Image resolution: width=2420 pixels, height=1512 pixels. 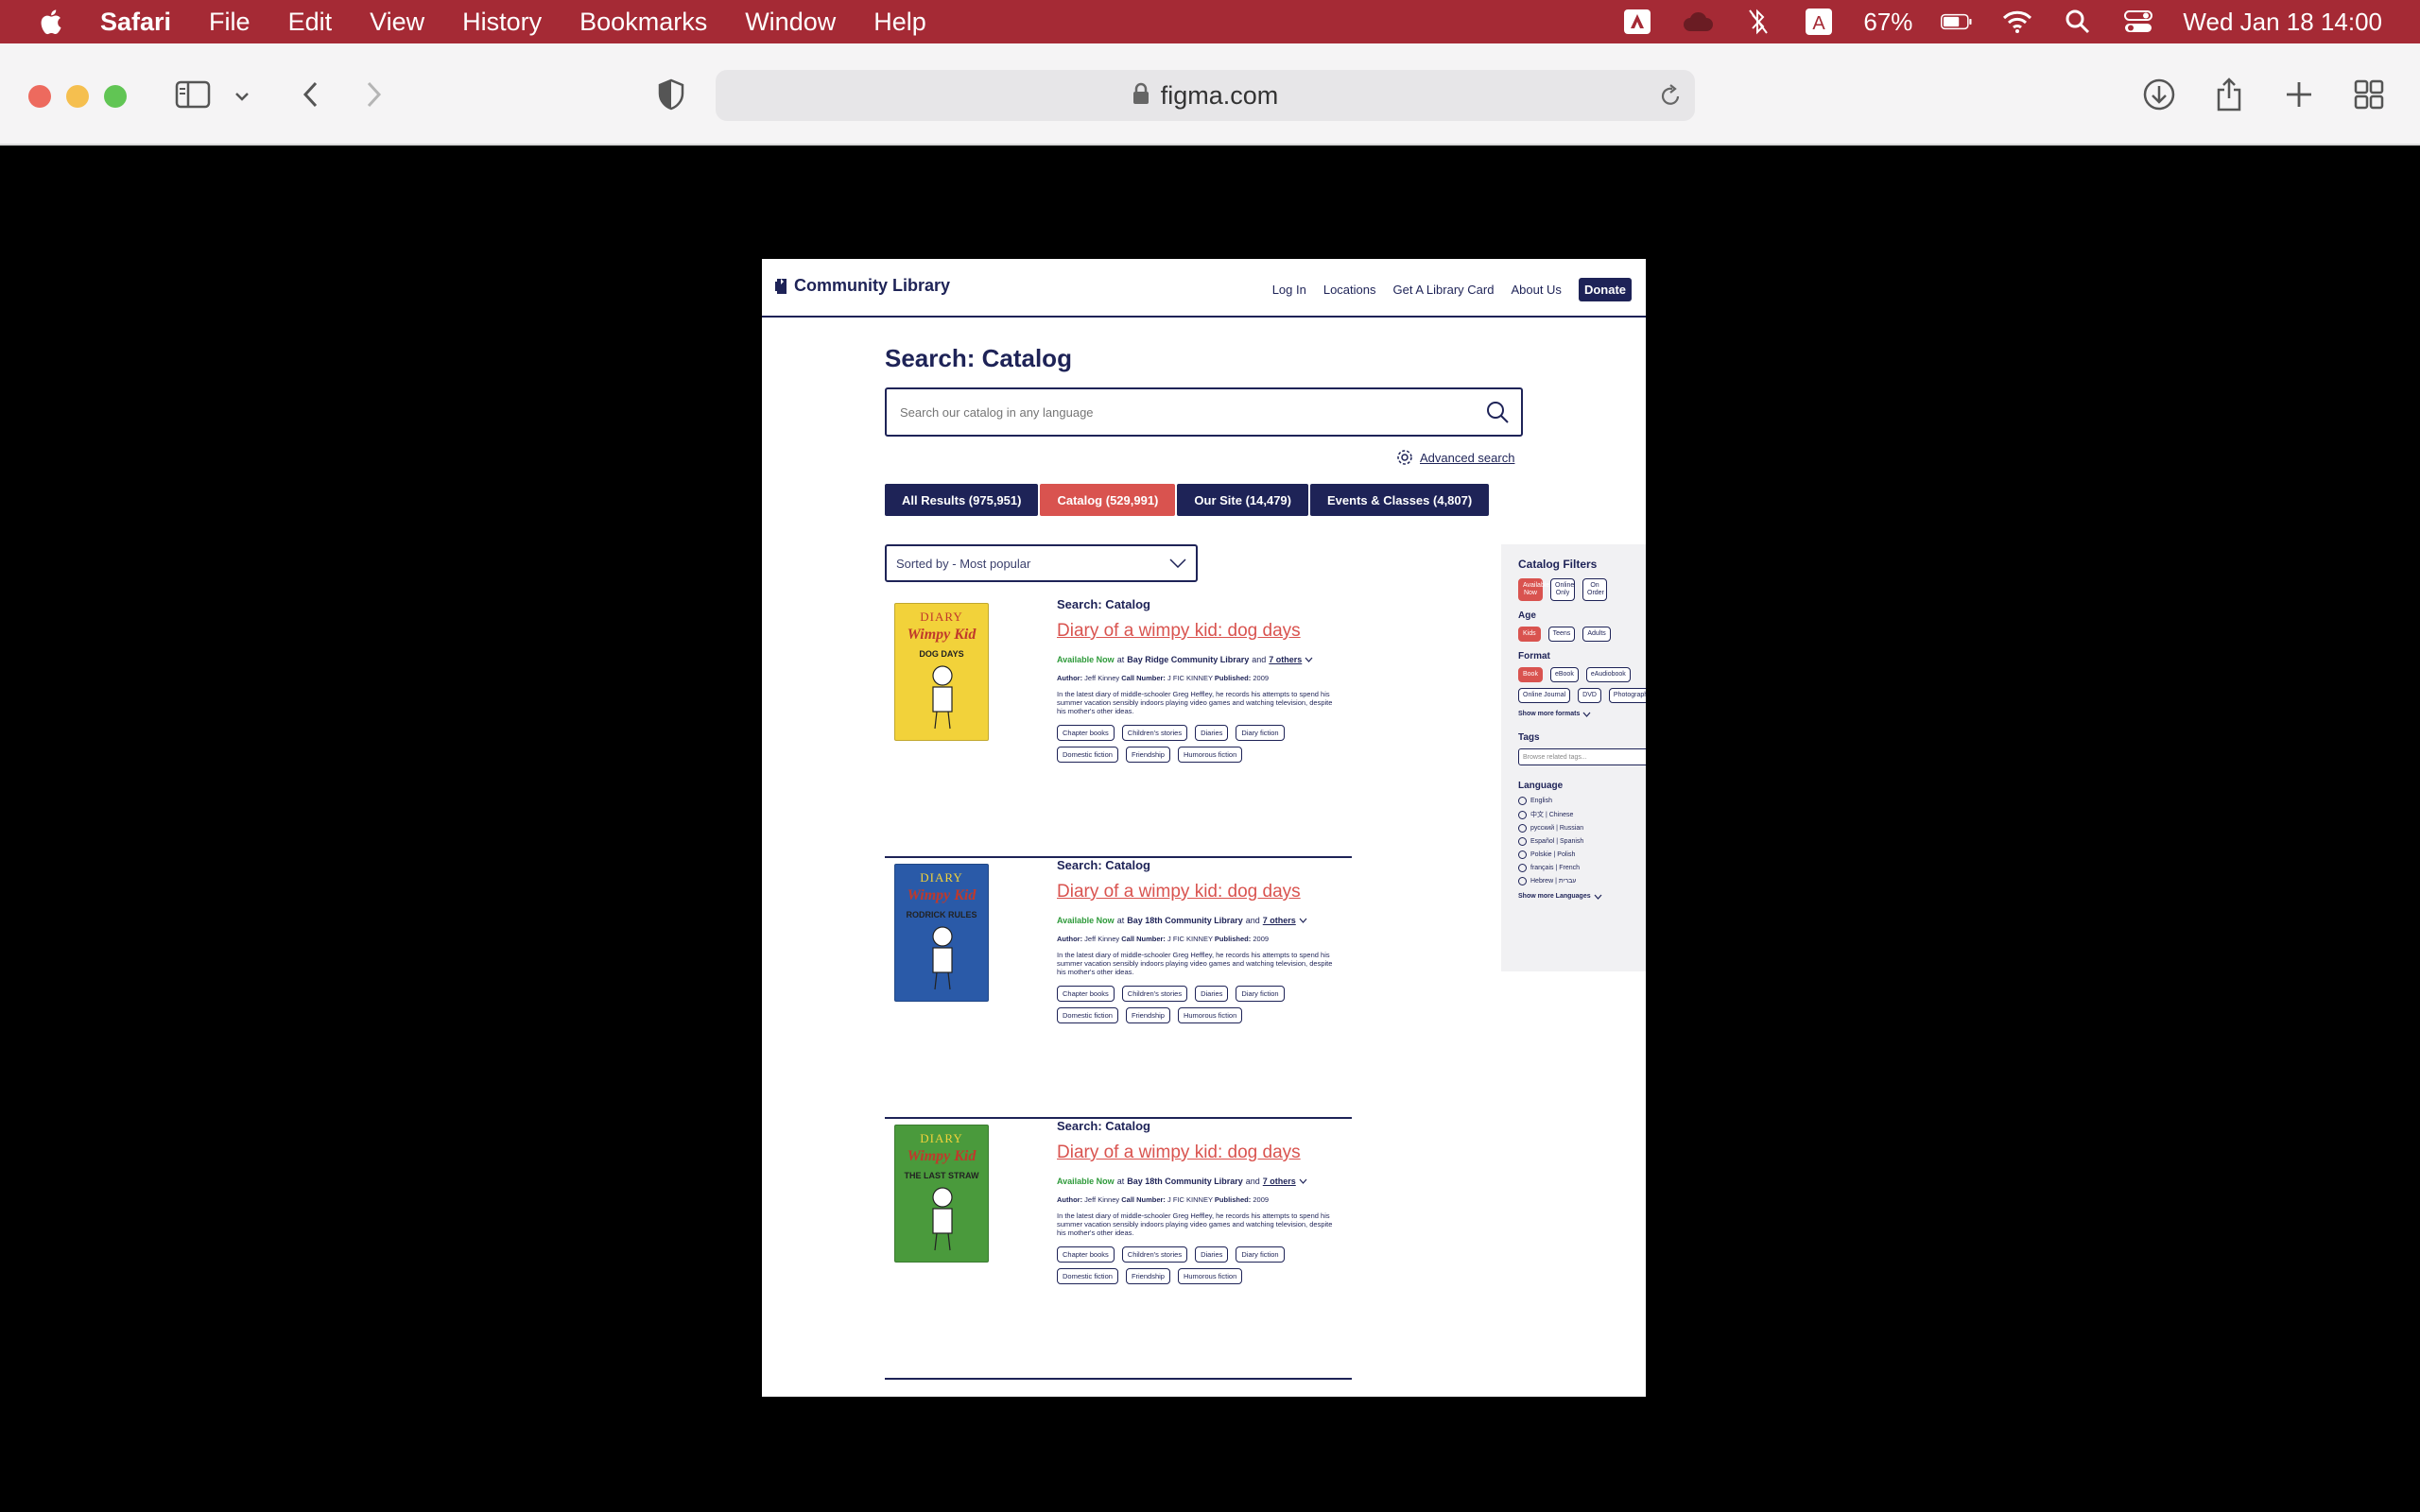 What do you see at coordinates (39, 96) in the screenshot?
I see `close-window-button` at bounding box center [39, 96].